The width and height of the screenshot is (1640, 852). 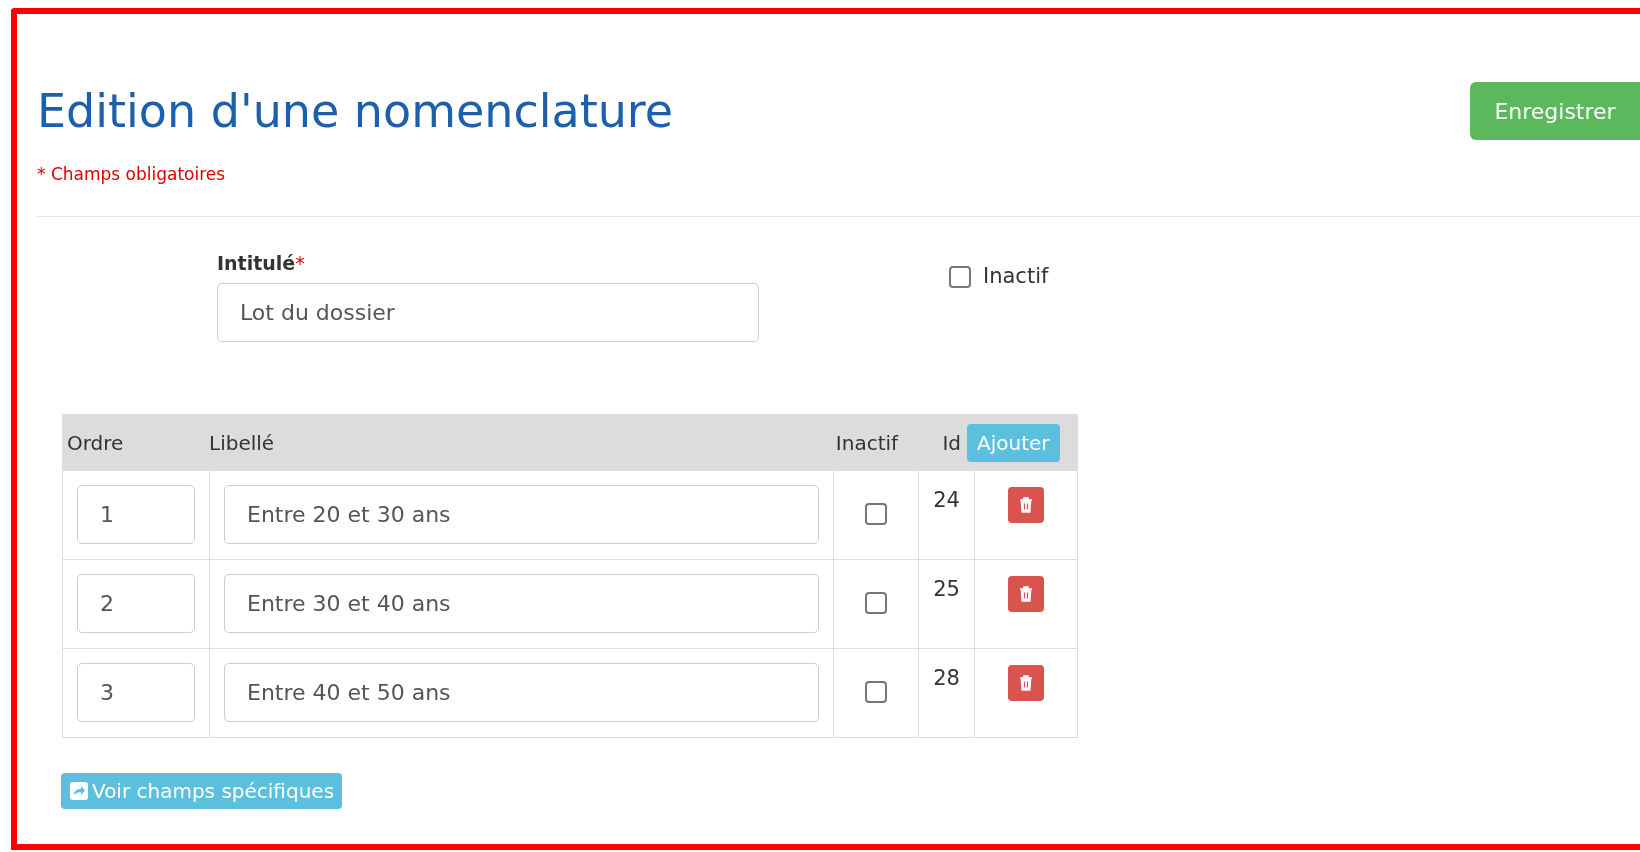 What do you see at coordinates (136, 514) in the screenshot?
I see `order-input: 1` at bounding box center [136, 514].